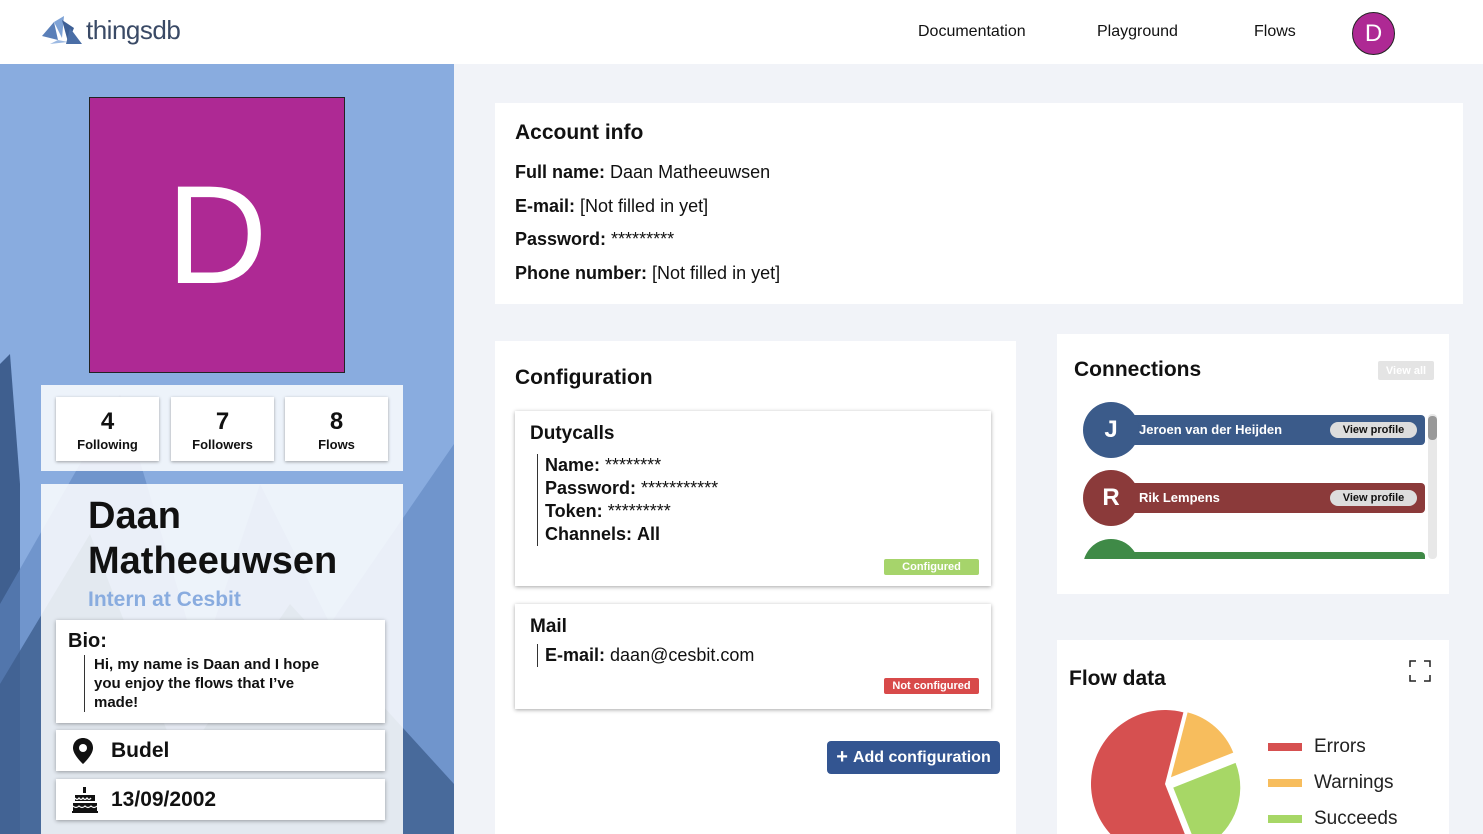 The height and width of the screenshot is (834, 1483). Describe the element at coordinates (62, 30) in the screenshot. I see `thingsdb-logo-icon` at that location.